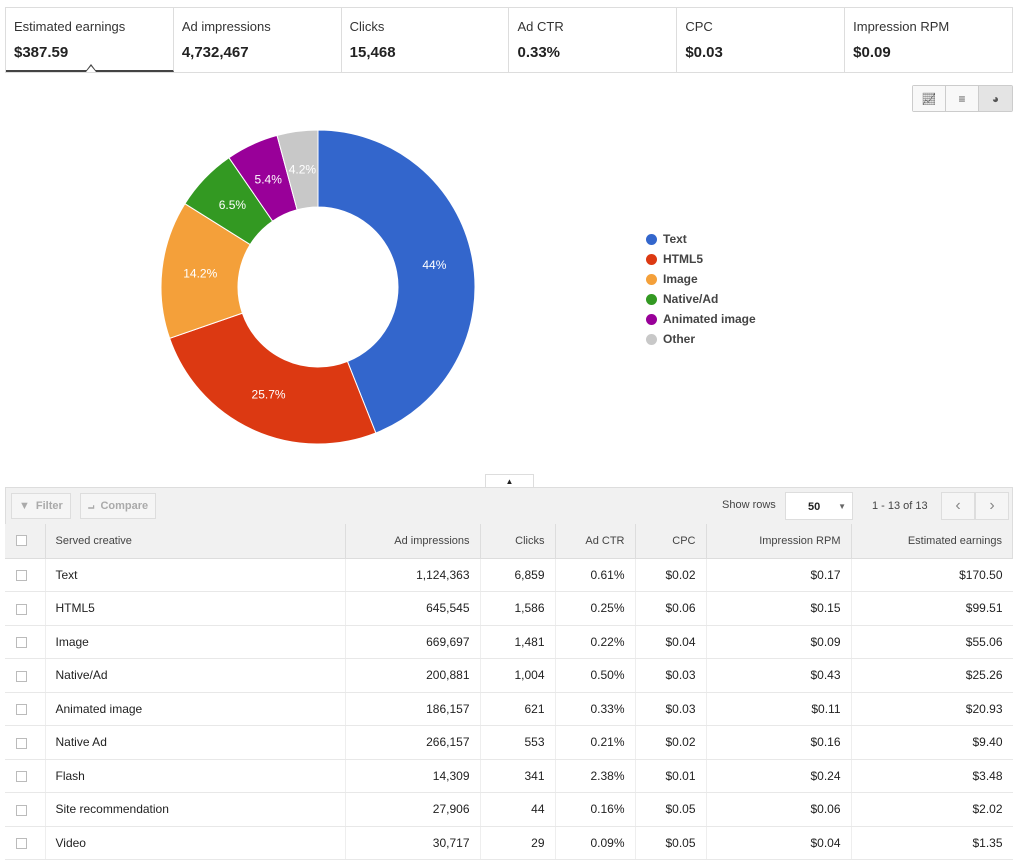 The width and height of the screenshot is (1024, 860). What do you see at coordinates (226, 26) in the screenshot?
I see `metric-label: Ad impressions` at bounding box center [226, 26].